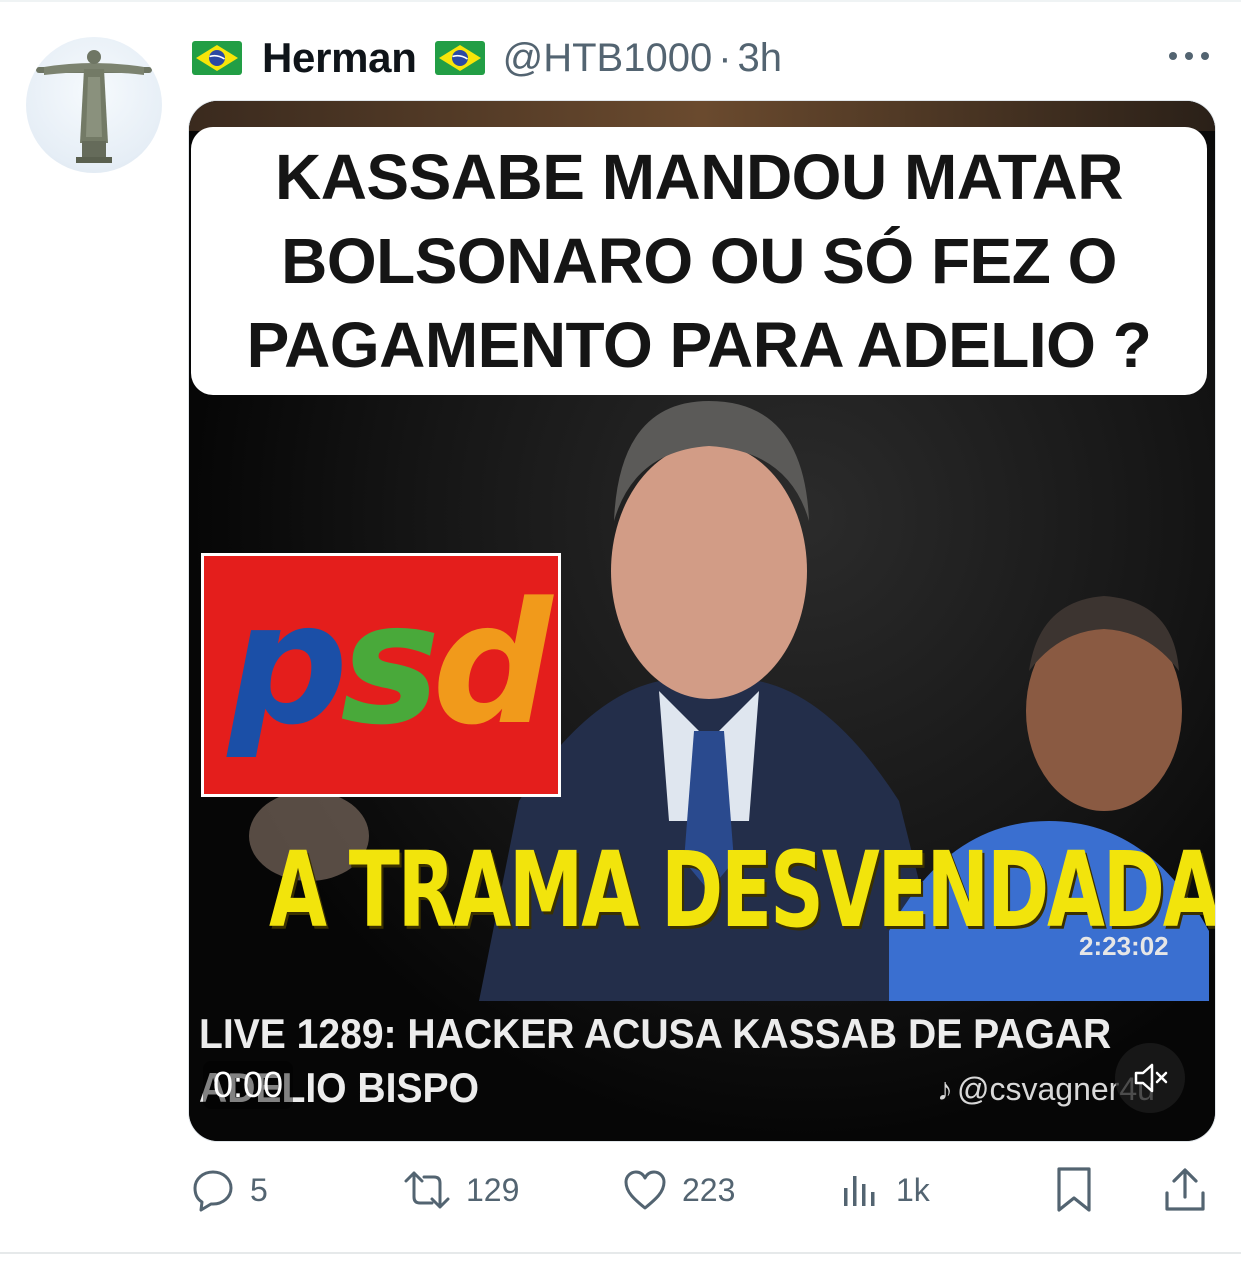  I want to click on psd-logo-p: p, so click(288, 664).